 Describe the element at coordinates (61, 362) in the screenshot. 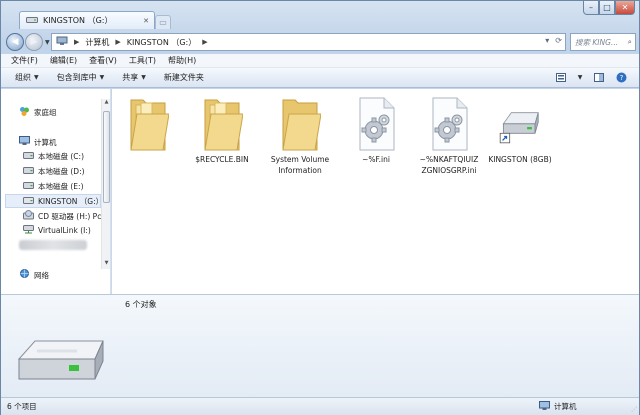

I see `usb-drive-large-icon` at that location.